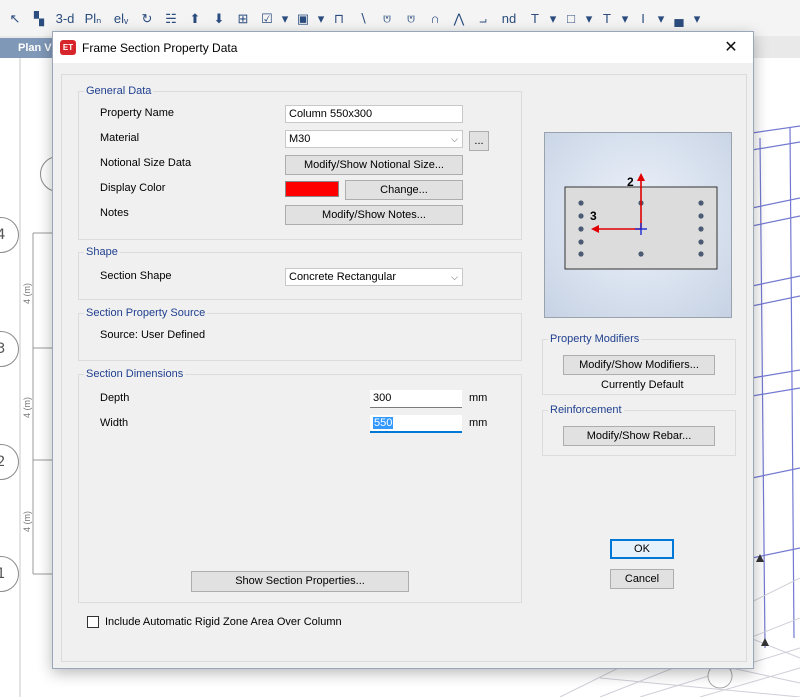  Describe the element at coordinates (571, 19) in the screenshot. I see `toolbar-icon: □` at that location.